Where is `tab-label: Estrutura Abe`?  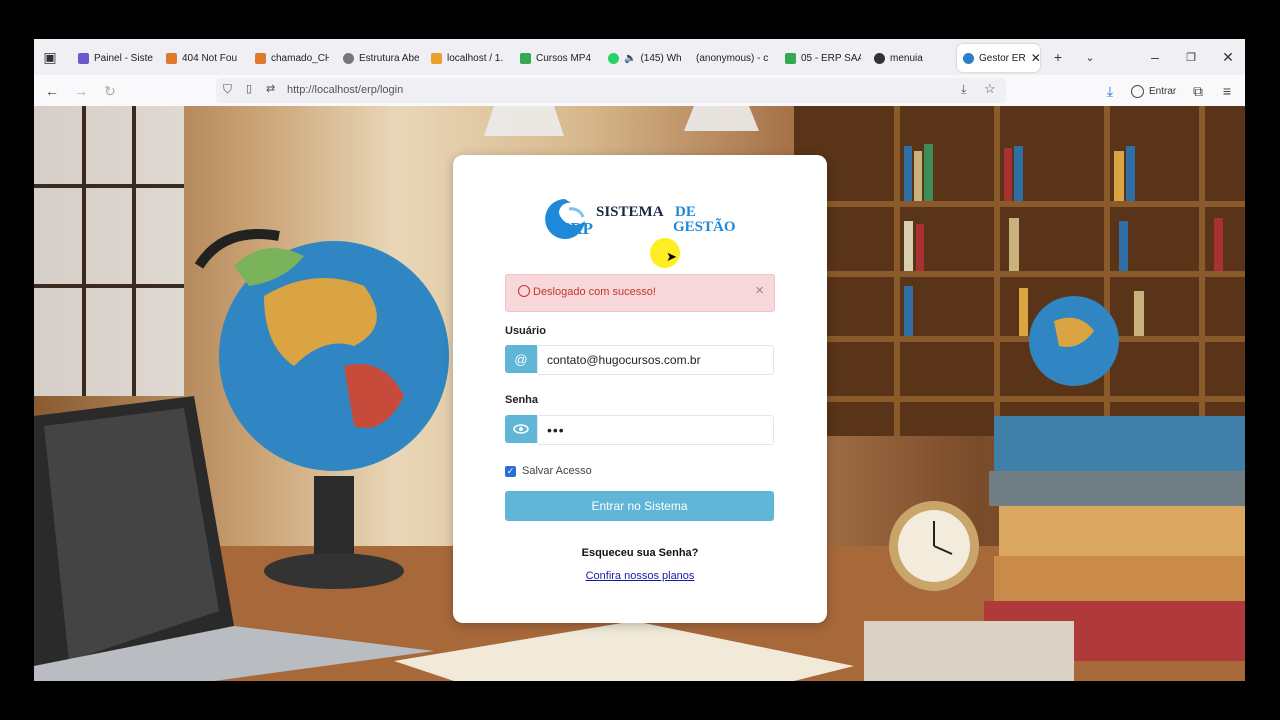 tab-label: Estrutura Abe is located at coordinates (389, 58).